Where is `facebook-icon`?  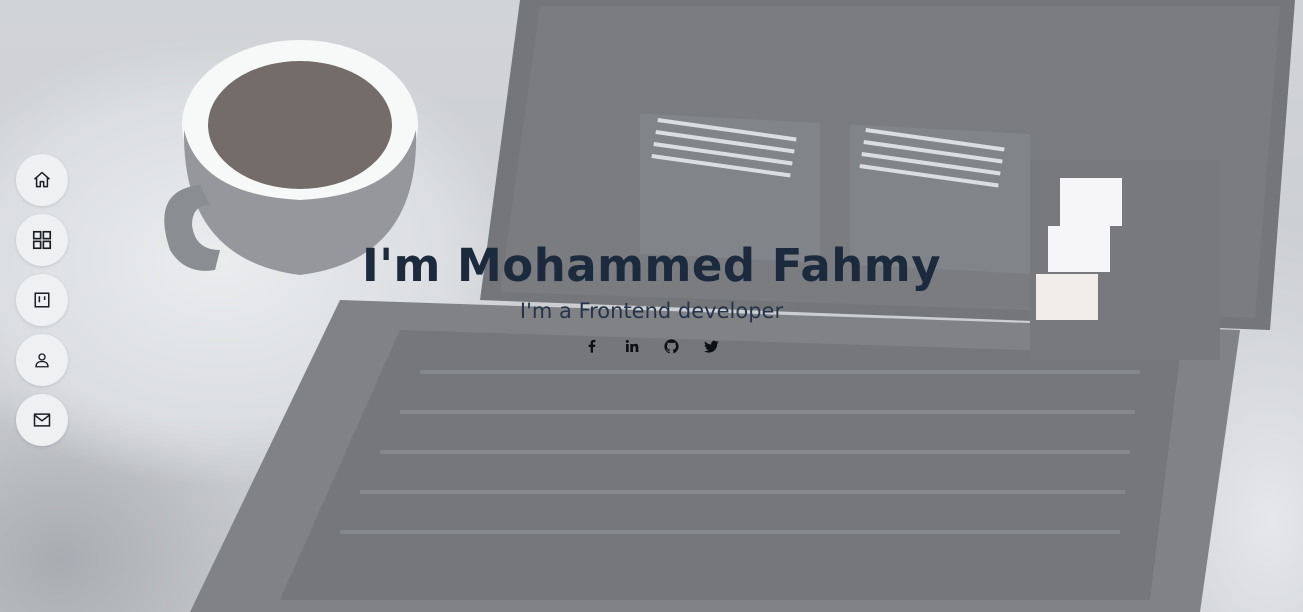
facebook-icon is located at coordinates (592, 348).